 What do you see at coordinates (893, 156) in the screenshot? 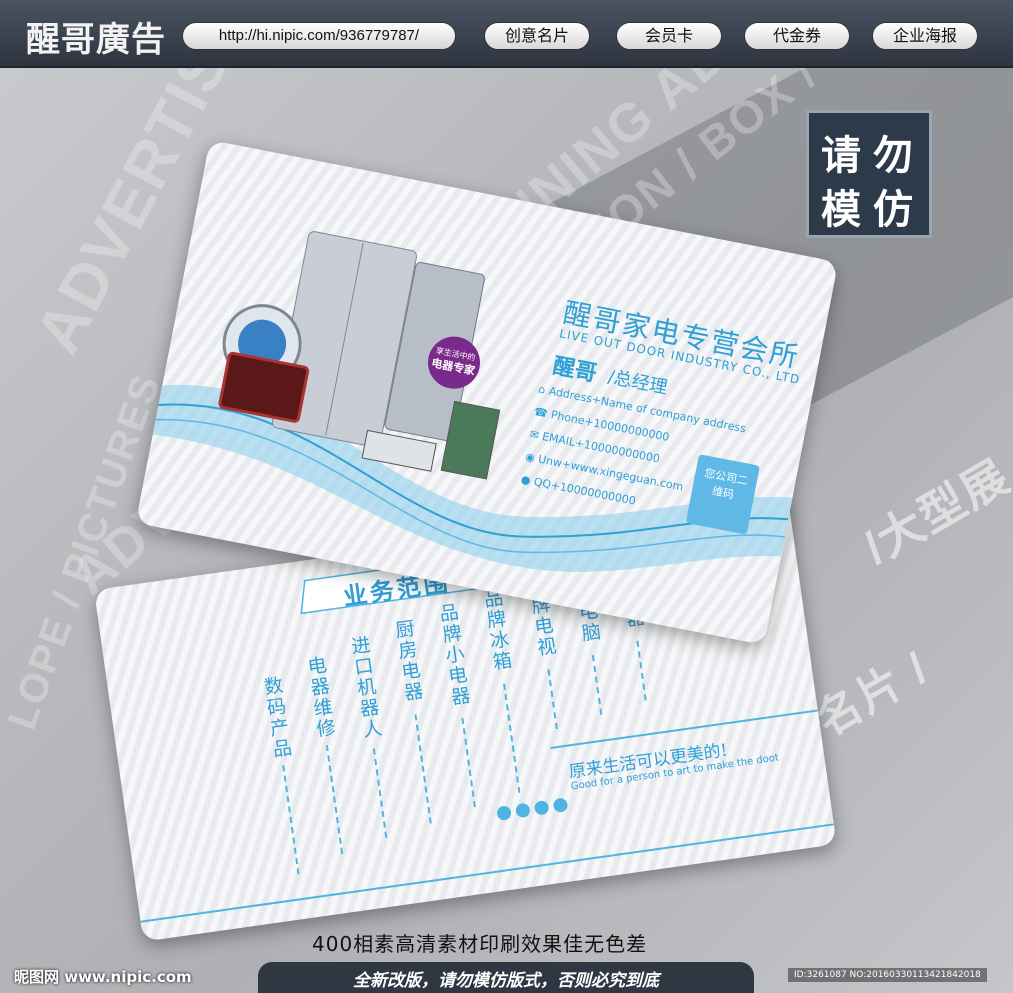
I see `stamp-char: 勿` at bounding box center [893, 156].